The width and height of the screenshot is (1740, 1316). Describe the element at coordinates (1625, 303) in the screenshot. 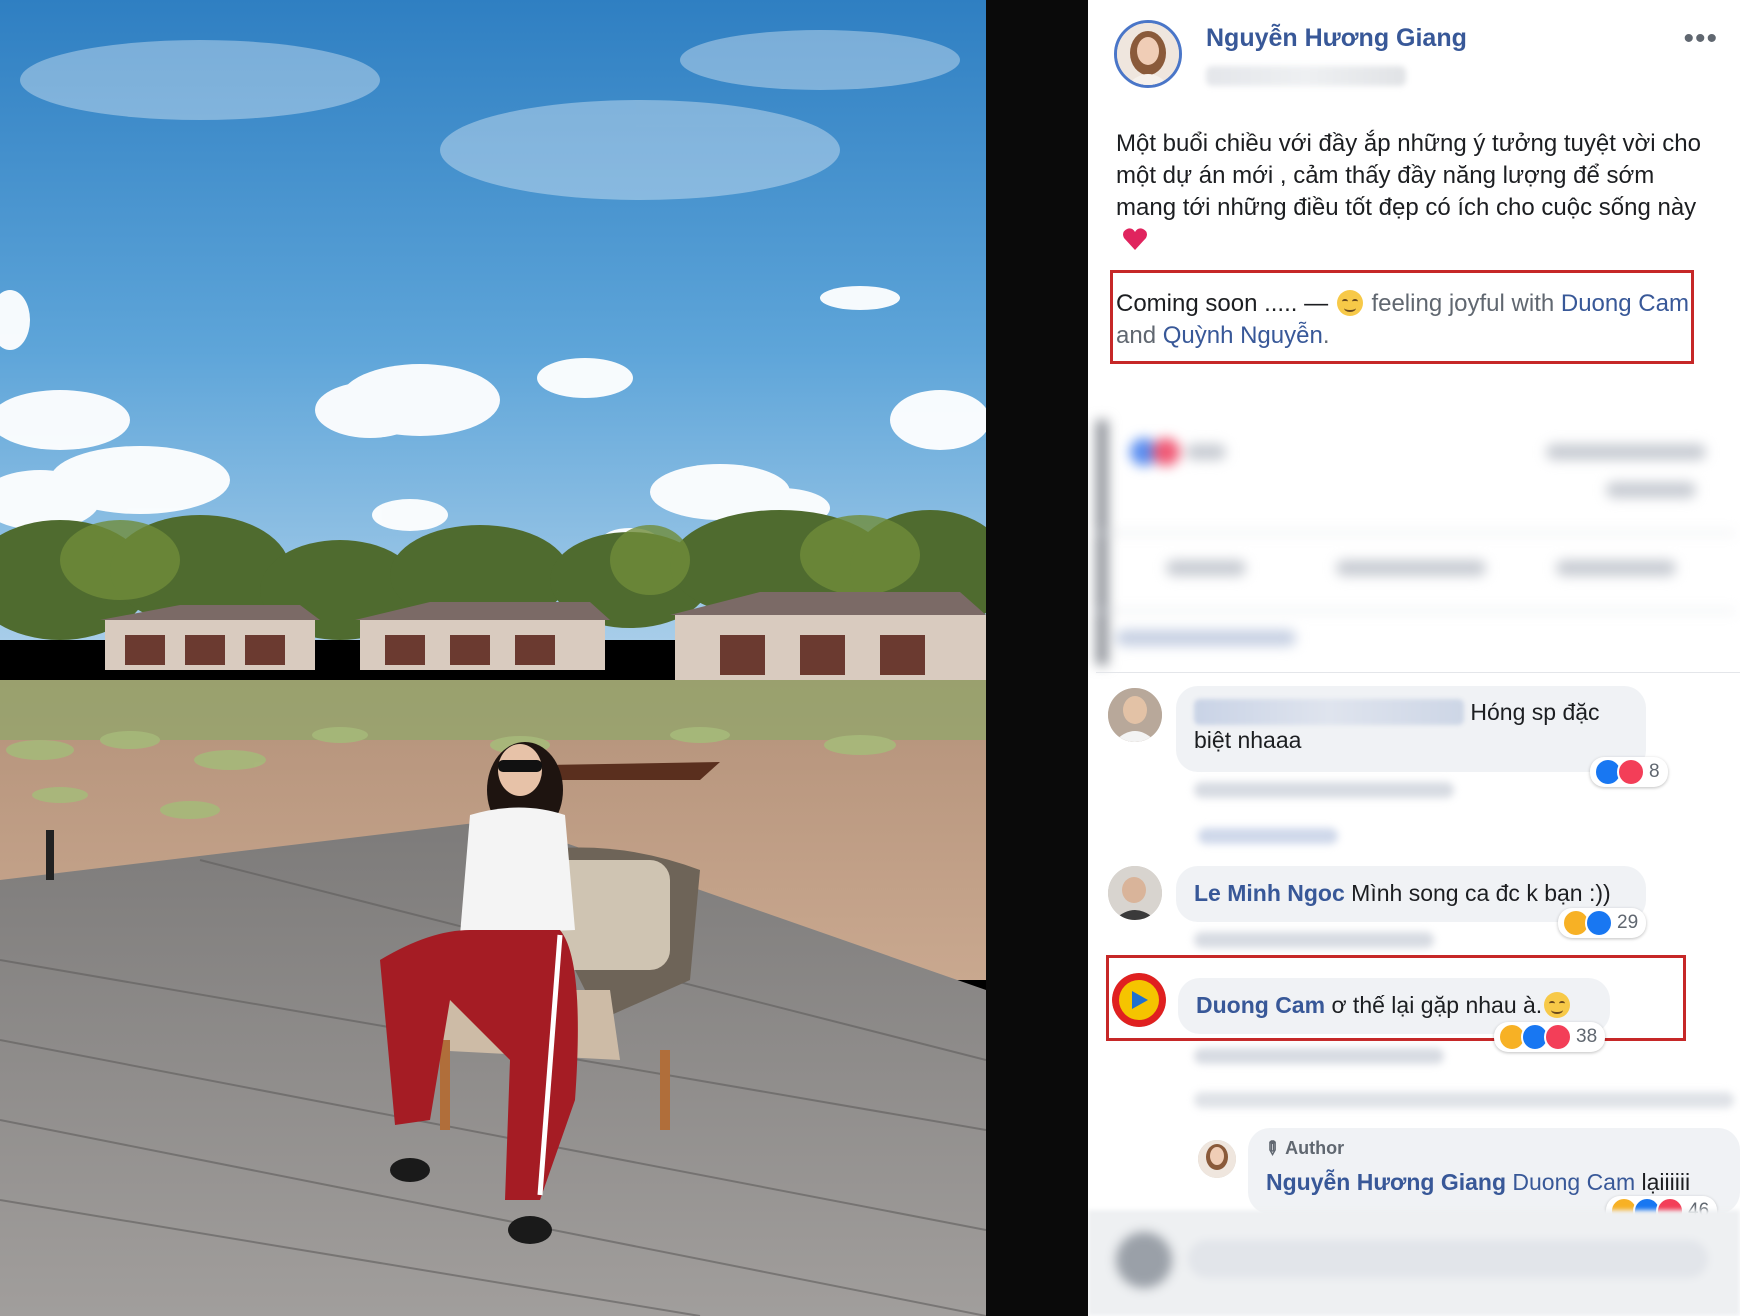

I see `tagged-friend-duong-cam: Duong Cam` at that location.